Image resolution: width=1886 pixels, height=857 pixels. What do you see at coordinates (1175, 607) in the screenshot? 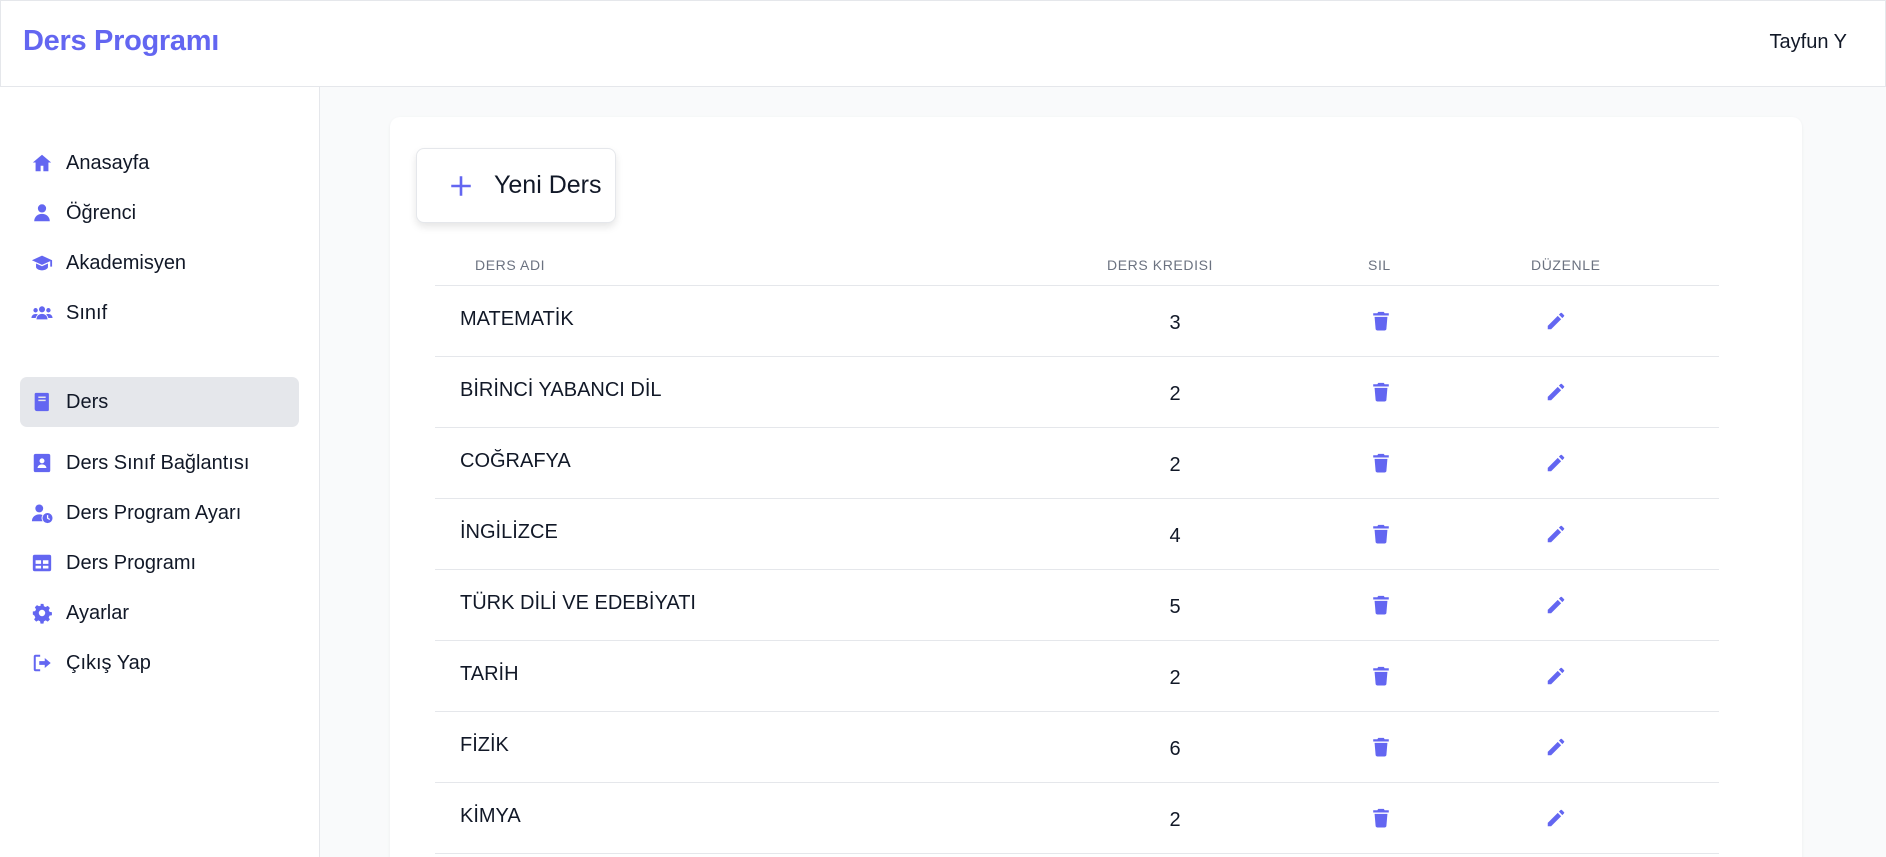
I see `course-credit: 5` at bounding box center [1175, 607].